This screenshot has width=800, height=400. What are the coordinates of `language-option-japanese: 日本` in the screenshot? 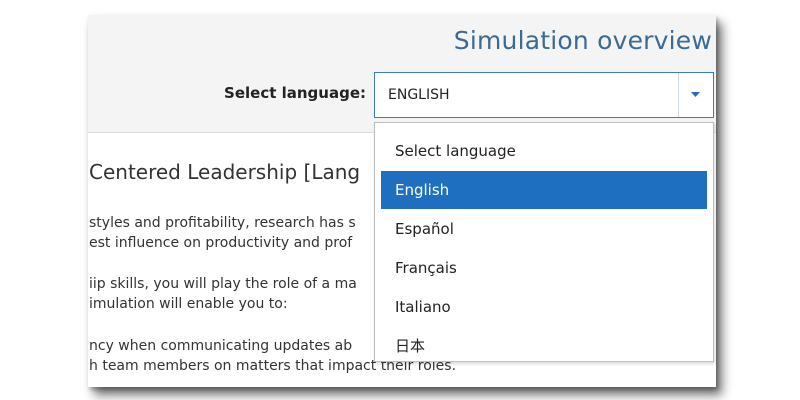 It's located at (544, 344).